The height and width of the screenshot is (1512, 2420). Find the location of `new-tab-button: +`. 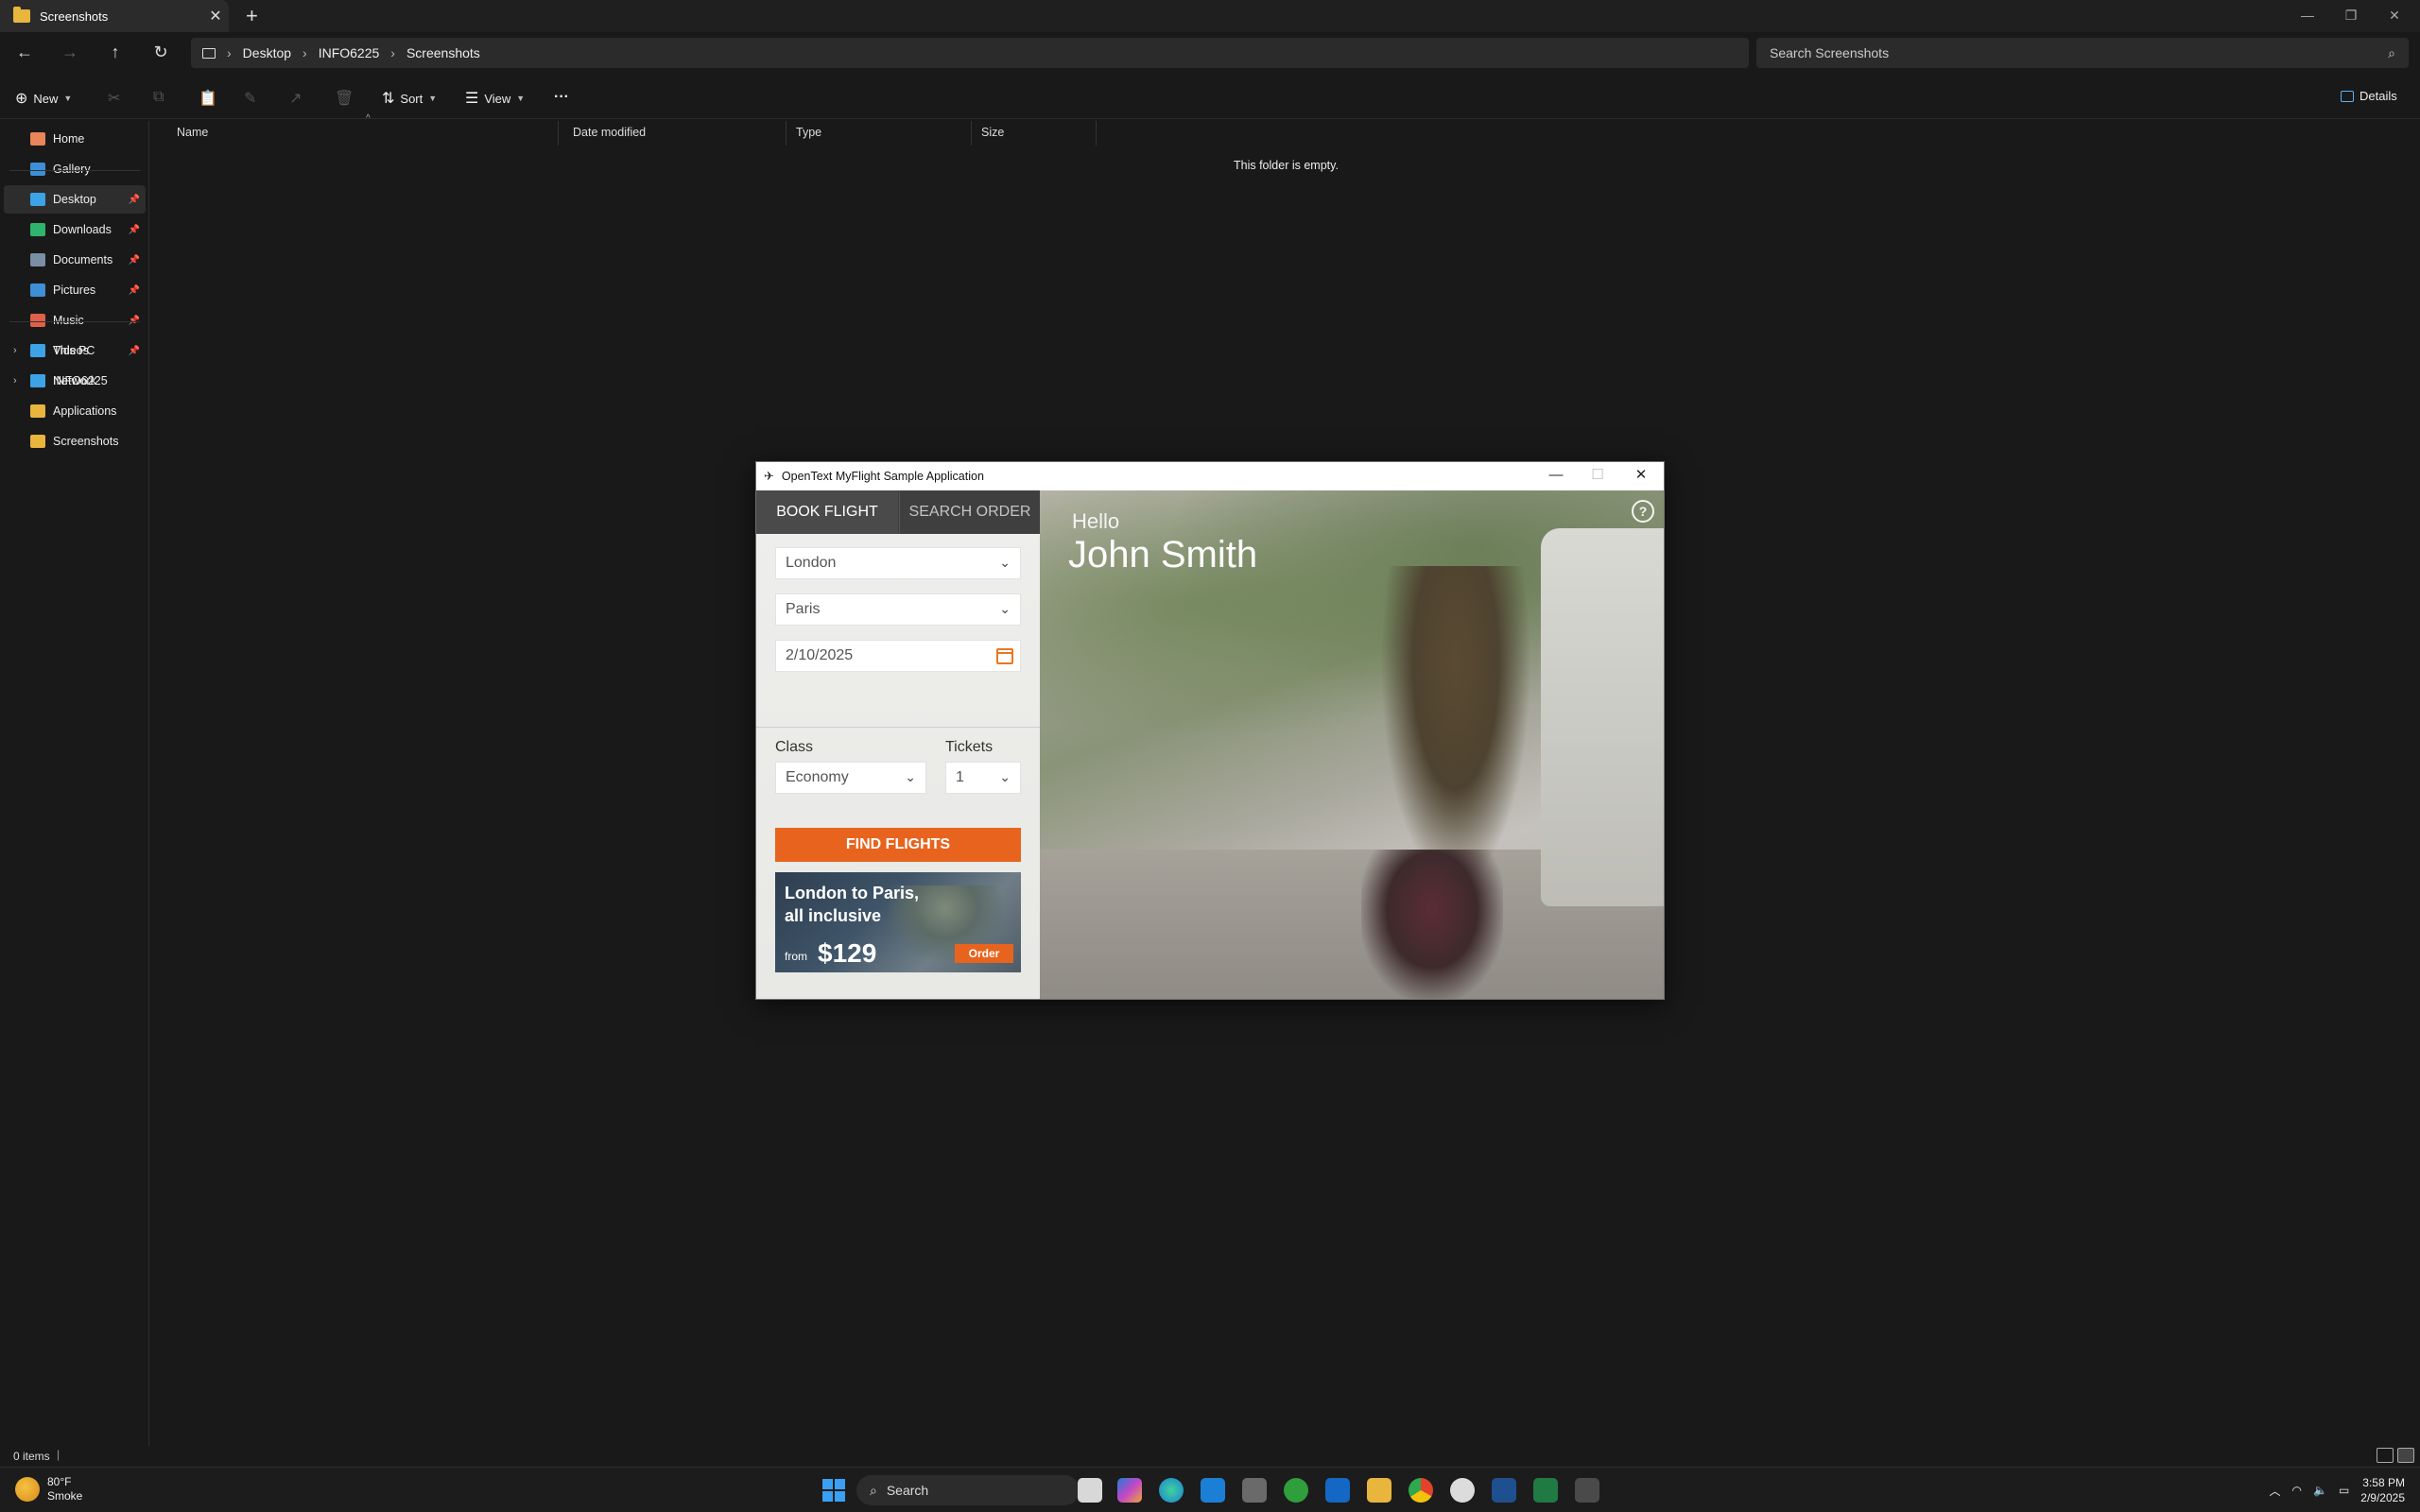

new-tab-button: + is located at coordinates (252, 16).